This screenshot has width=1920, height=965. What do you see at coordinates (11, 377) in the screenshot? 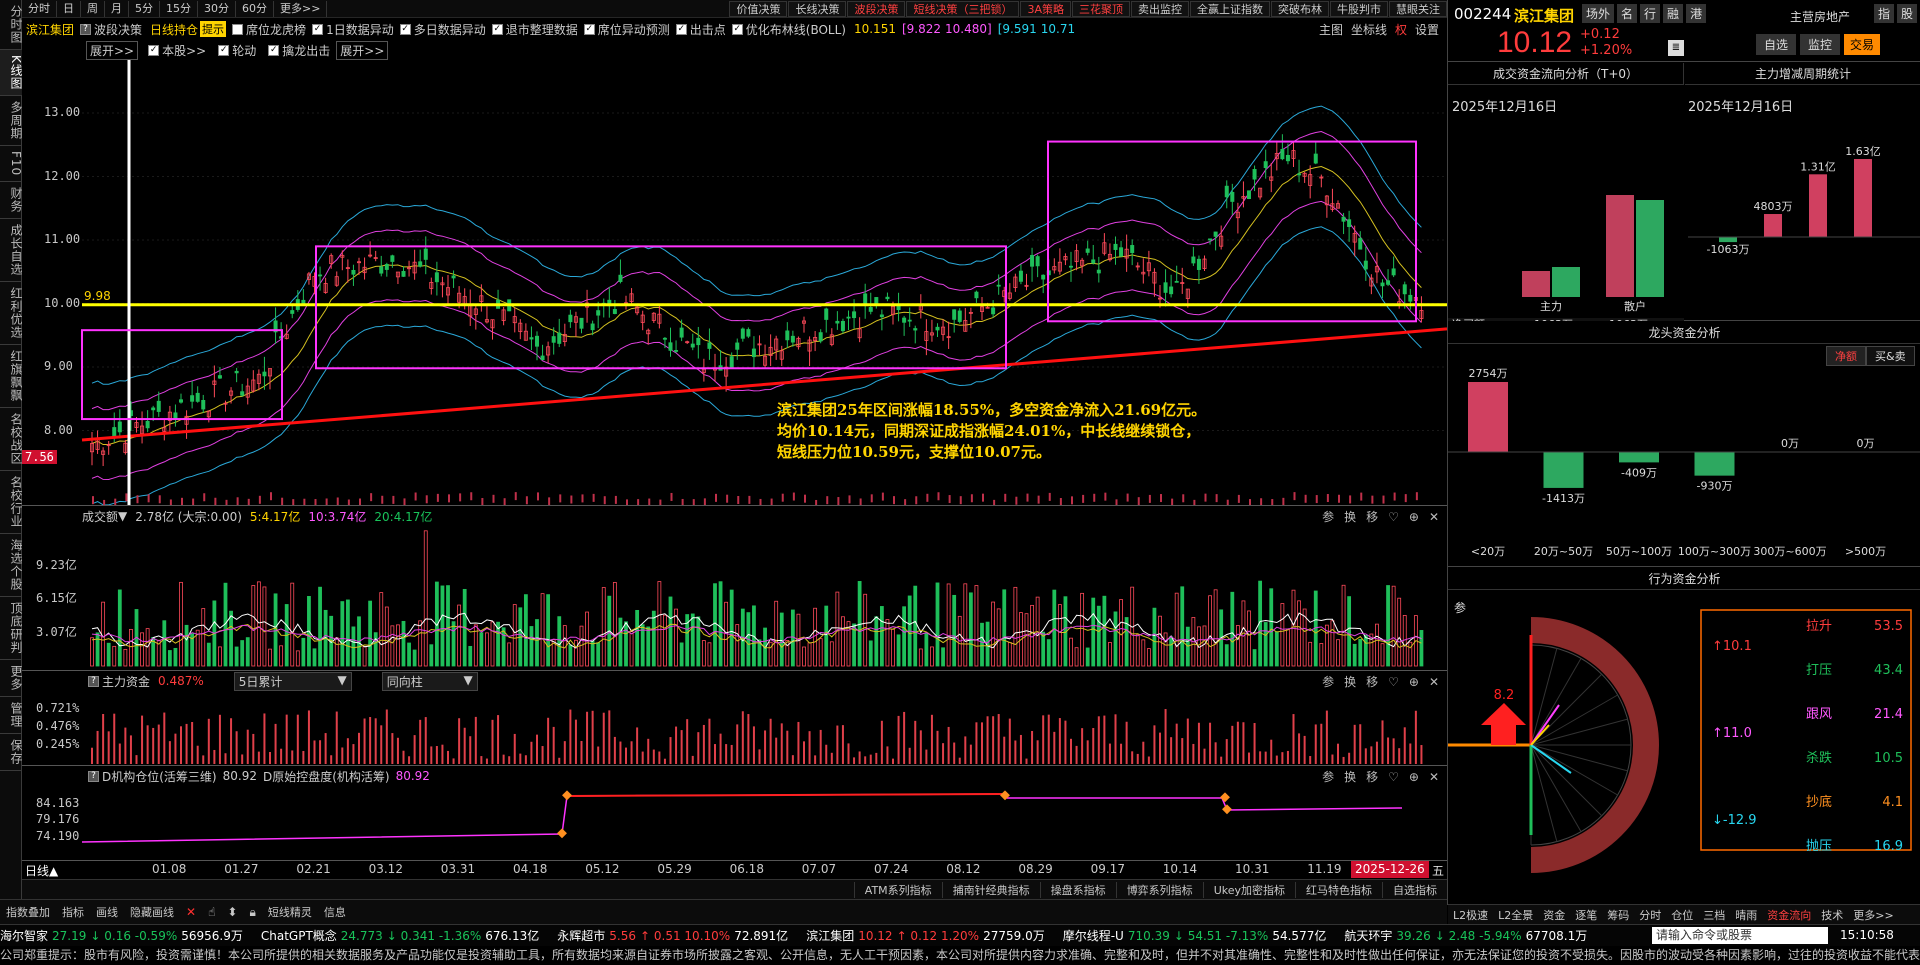
I see `left-nav-item: 红旗飘飘` at bounding box center [11, 377].